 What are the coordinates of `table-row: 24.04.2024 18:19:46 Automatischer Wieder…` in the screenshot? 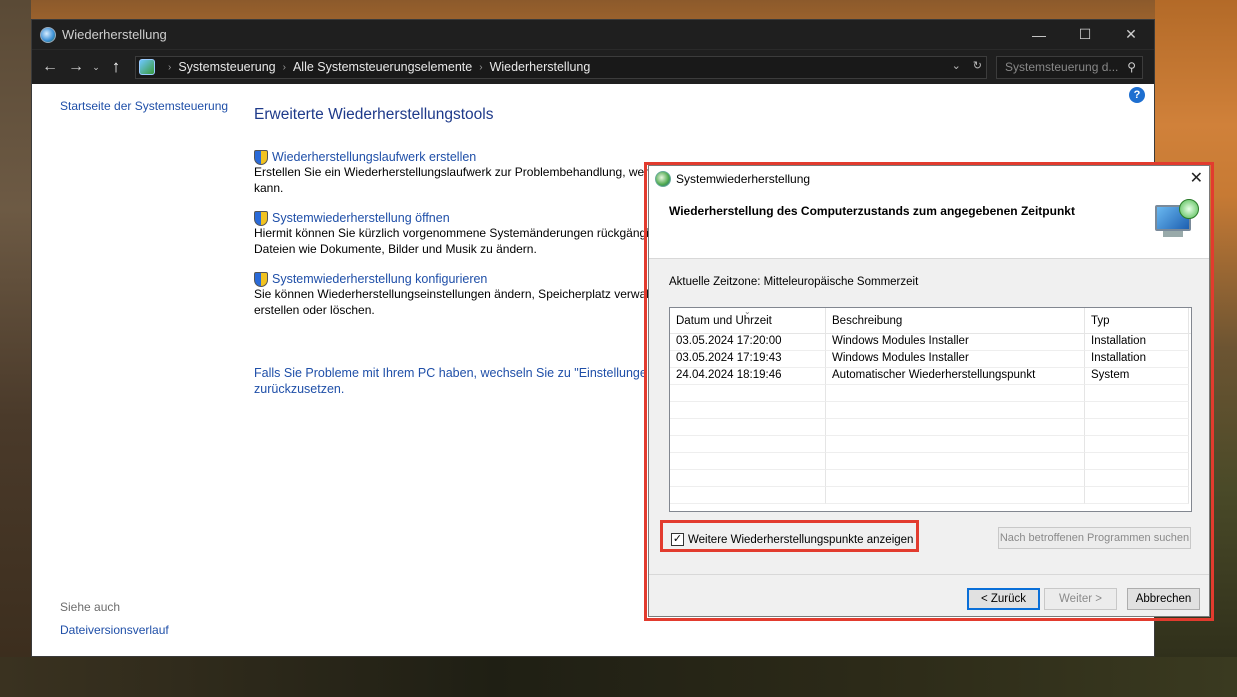 It's located at (930, 376).